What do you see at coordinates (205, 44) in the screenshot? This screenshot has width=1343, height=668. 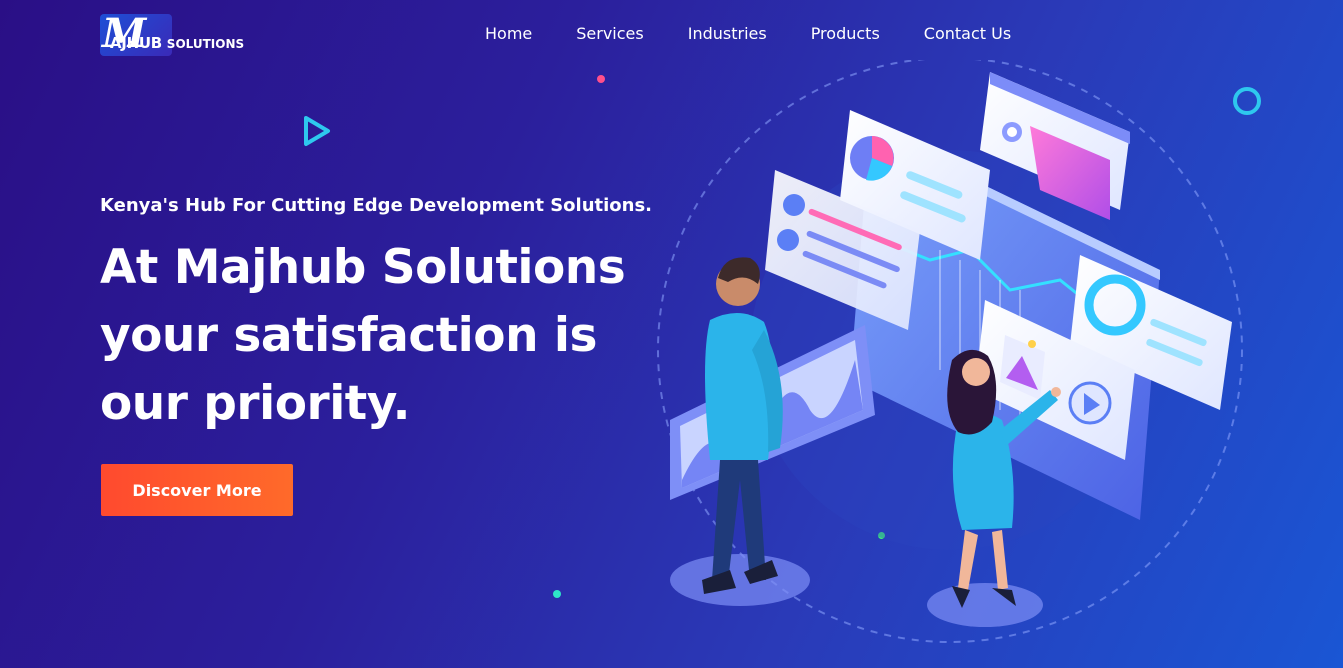 I see `logo-suffix: SOLUTIONS` at bounding box center [205, 44].